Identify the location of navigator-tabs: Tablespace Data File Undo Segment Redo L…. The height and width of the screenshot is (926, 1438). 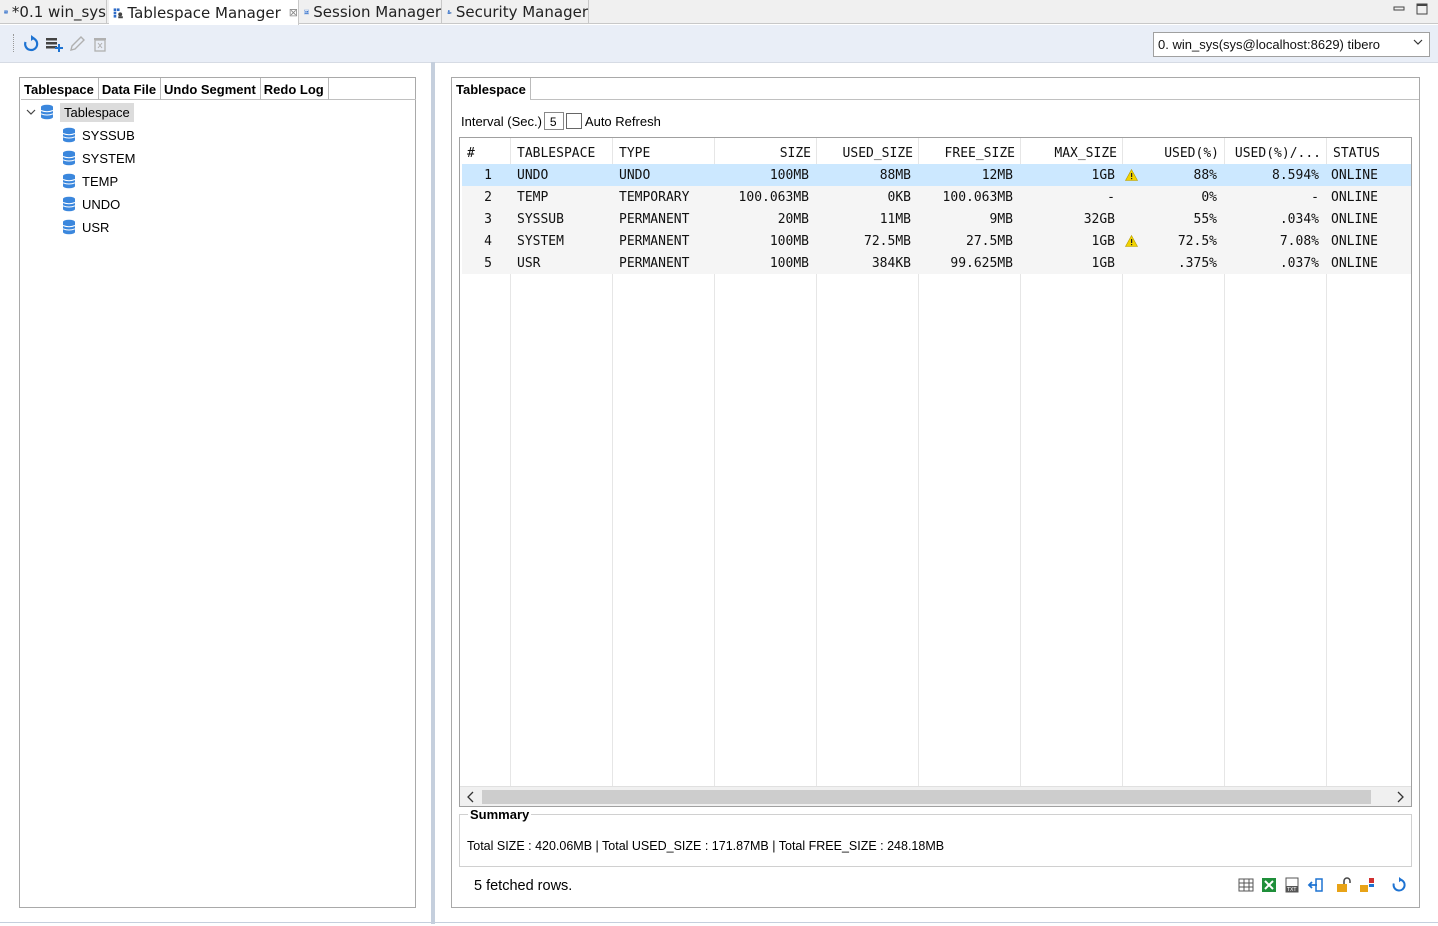
(218, 89).